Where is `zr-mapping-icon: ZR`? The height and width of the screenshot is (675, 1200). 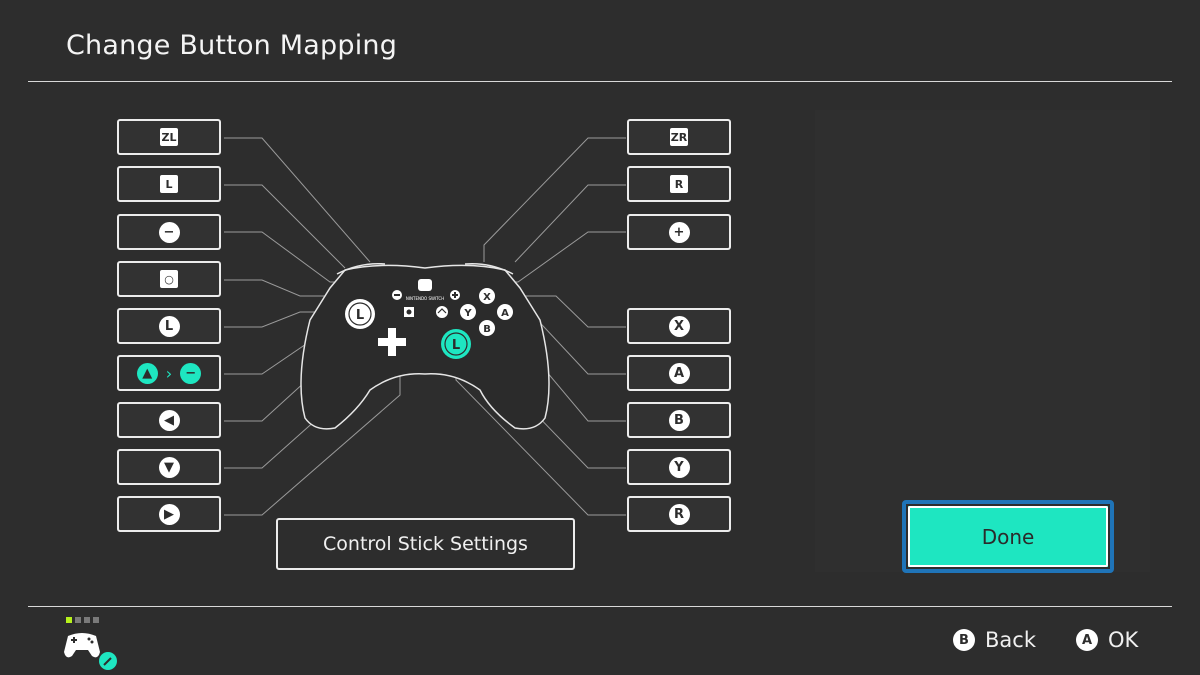
zr-mapping-icon: ZR is located at coordinates (679, 137).